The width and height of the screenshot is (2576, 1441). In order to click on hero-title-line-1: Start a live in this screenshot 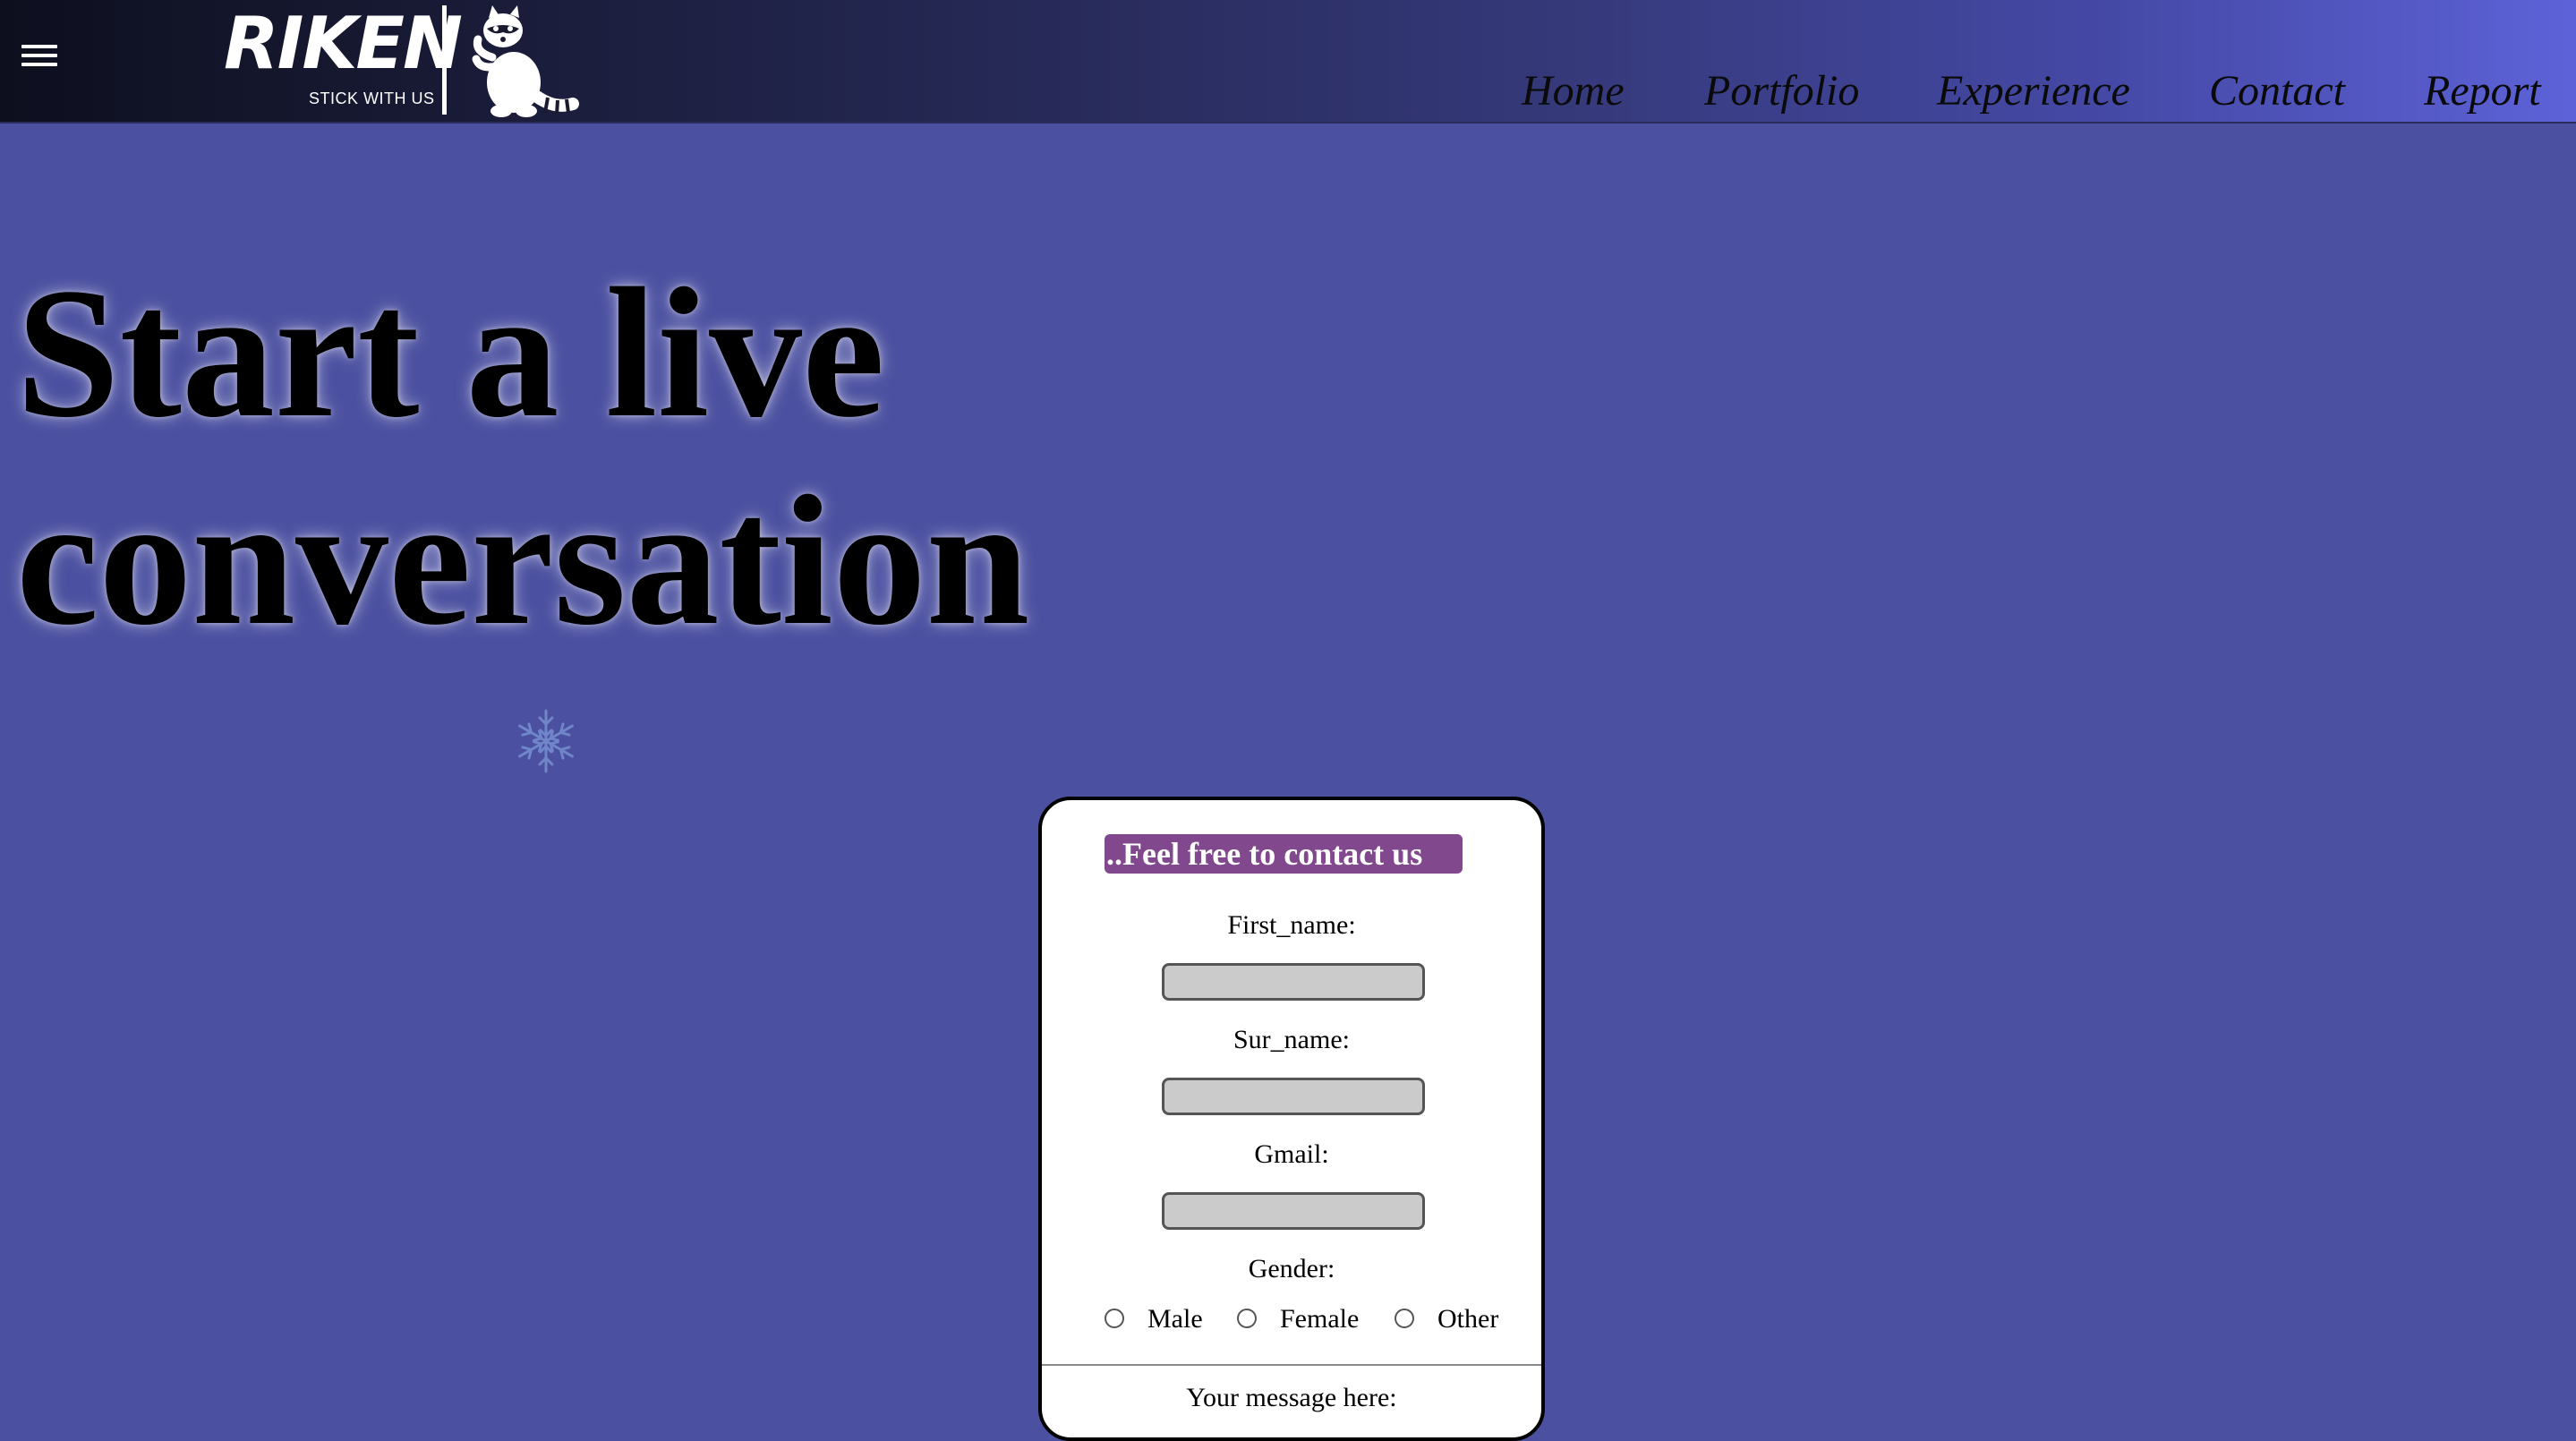, I will do `click(450, 353)`.